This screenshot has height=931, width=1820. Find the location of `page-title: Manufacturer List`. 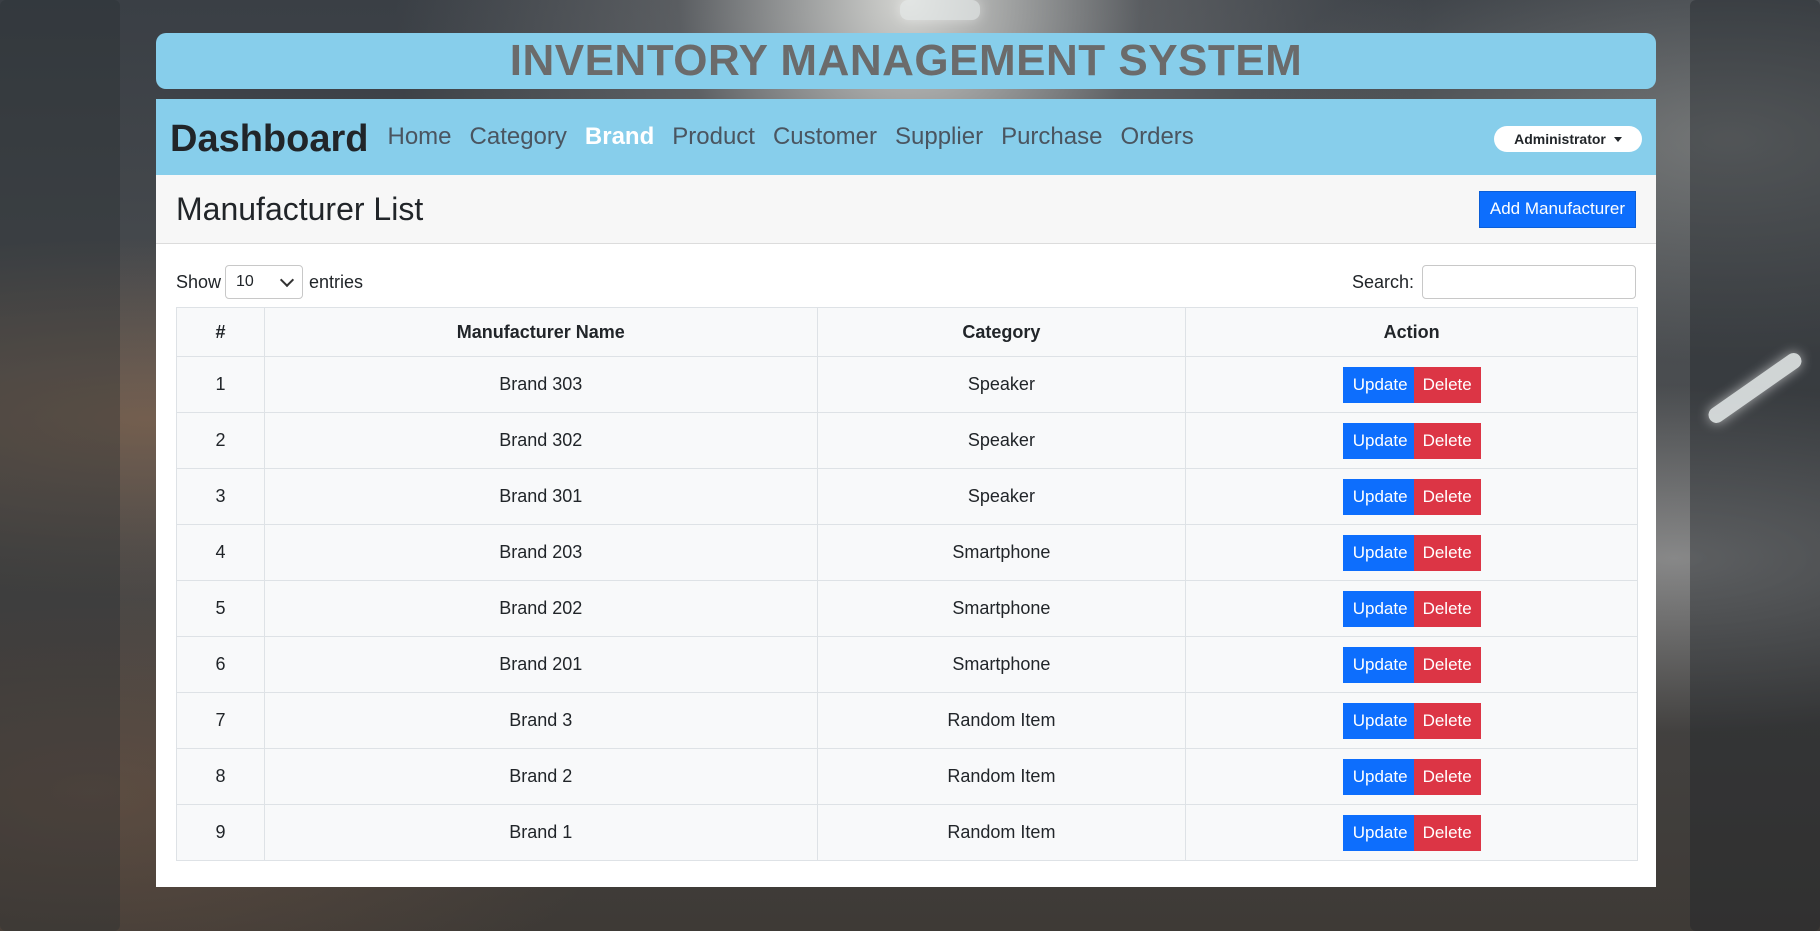

page-title: Manufacturer List is located at coordinates (300, 208).